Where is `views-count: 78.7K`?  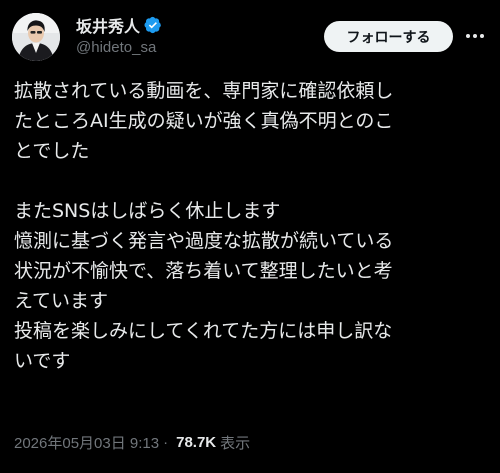
views-count: 78.7K is located at coordinates (196, 442).